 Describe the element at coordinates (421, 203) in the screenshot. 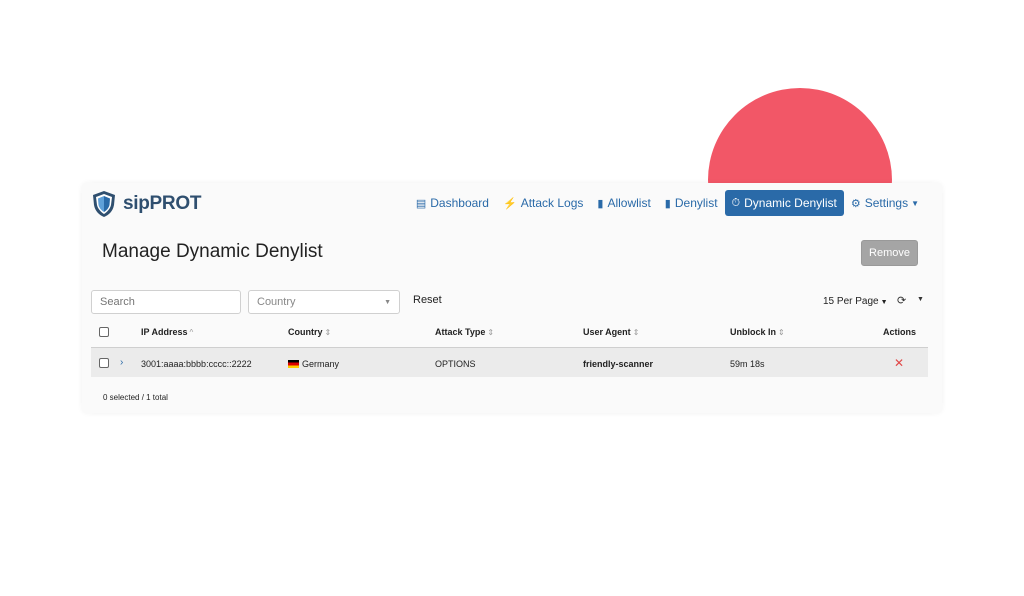

I see `dashboard-icon: ▤` at that location.